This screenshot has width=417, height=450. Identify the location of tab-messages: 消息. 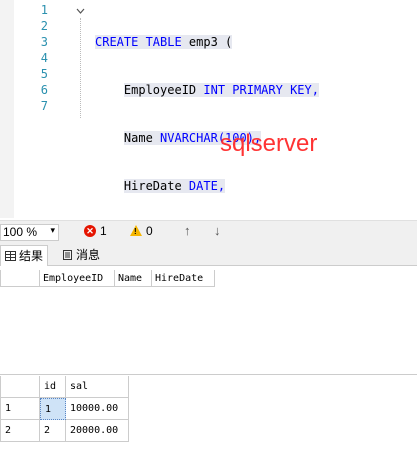
(81, 255).